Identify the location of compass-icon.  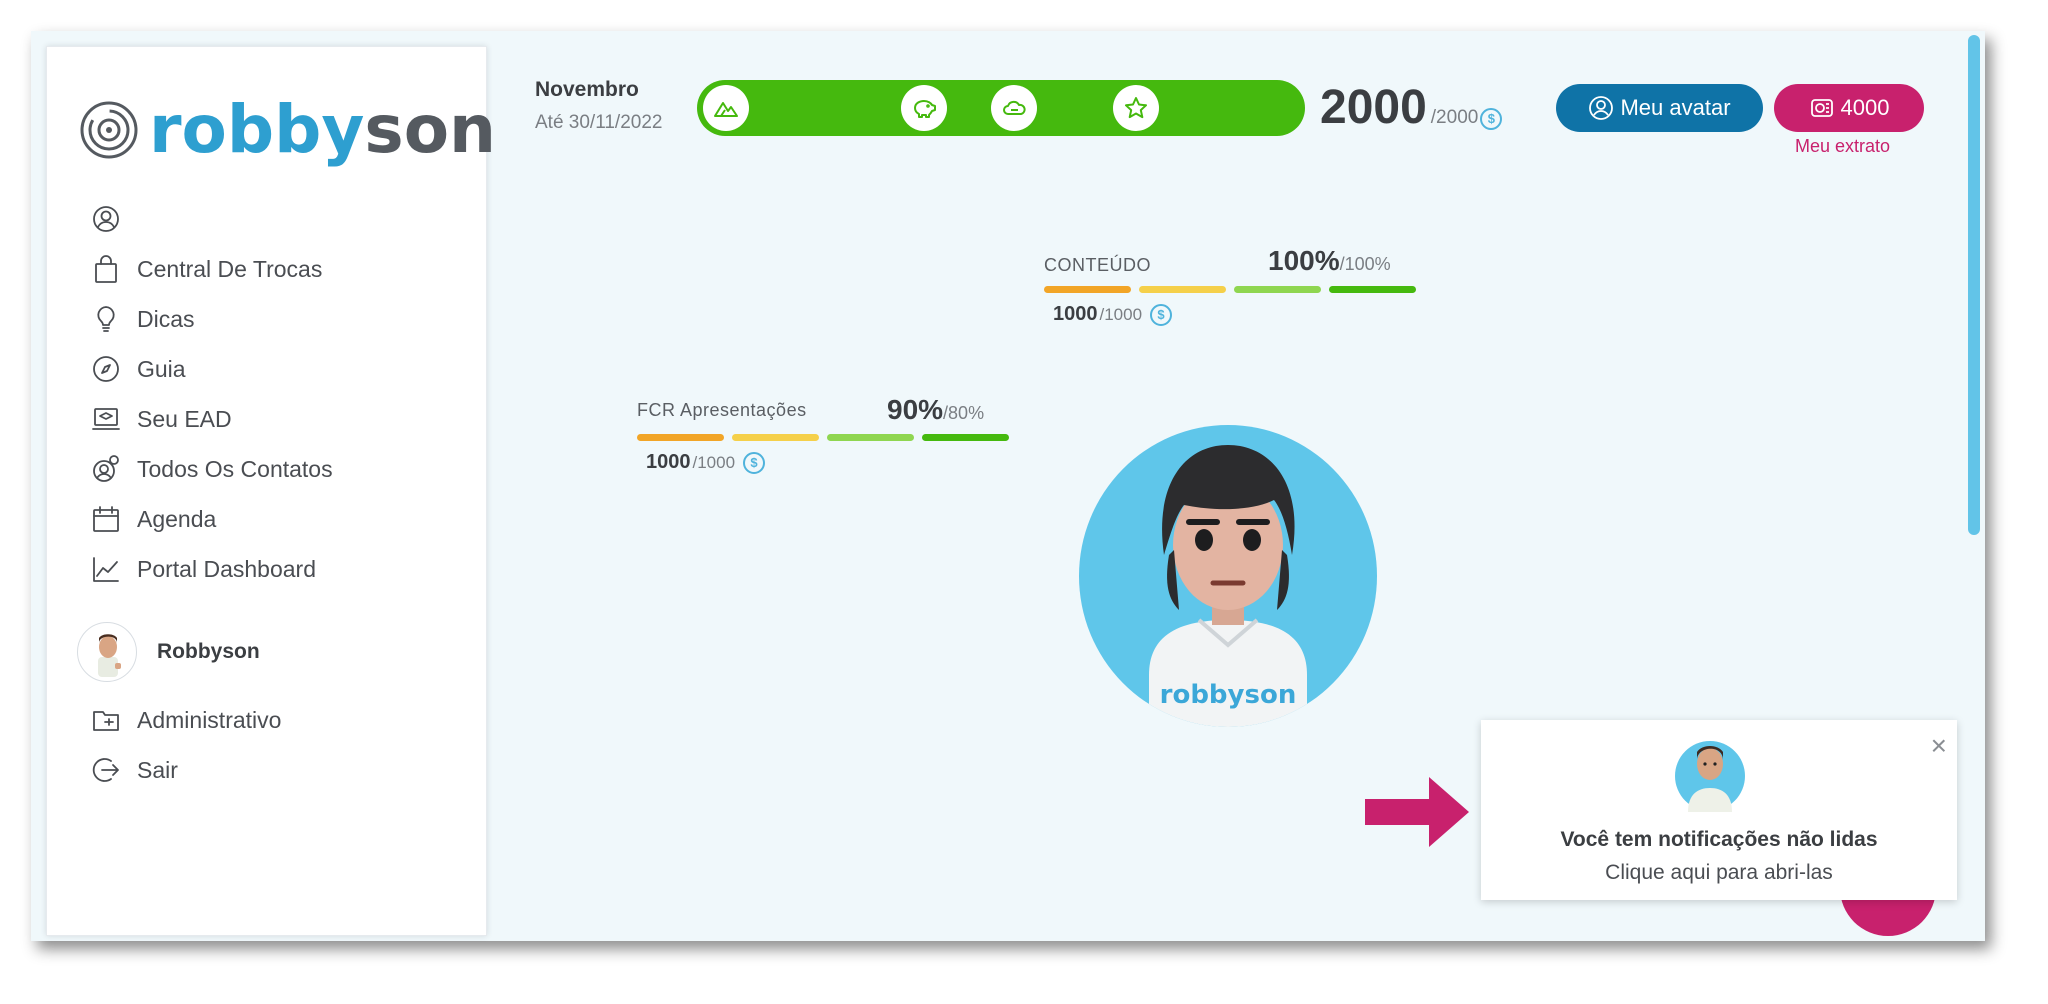
(106, 369).